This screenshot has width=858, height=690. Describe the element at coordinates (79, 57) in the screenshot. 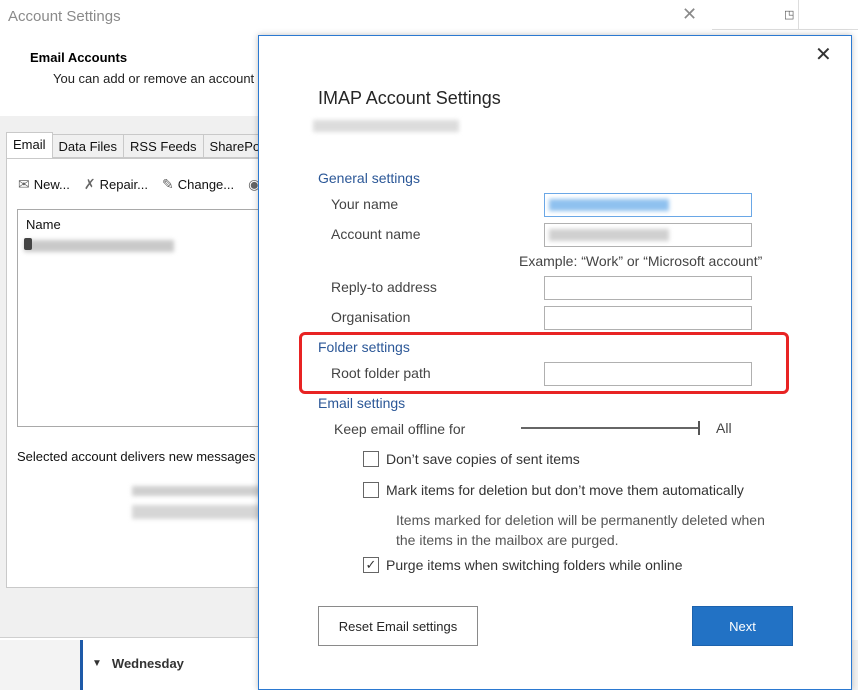

I see `section-heading: Email Accounts` at that location.